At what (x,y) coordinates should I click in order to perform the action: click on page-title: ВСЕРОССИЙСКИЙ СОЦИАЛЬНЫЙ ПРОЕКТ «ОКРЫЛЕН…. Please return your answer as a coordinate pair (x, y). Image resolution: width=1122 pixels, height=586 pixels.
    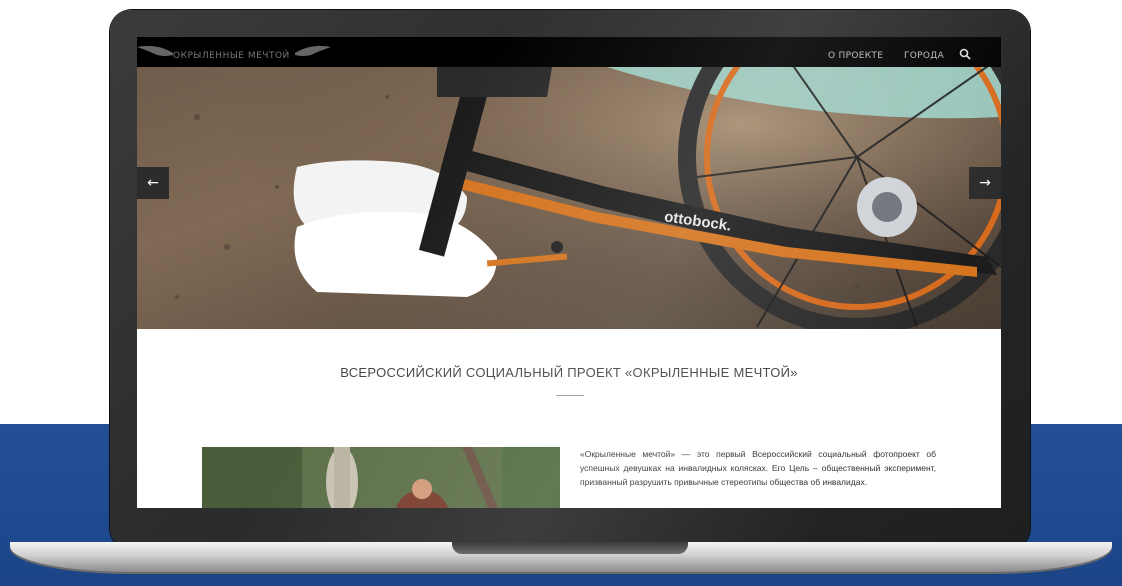
    Looking at the image, I should click on (569, 372).